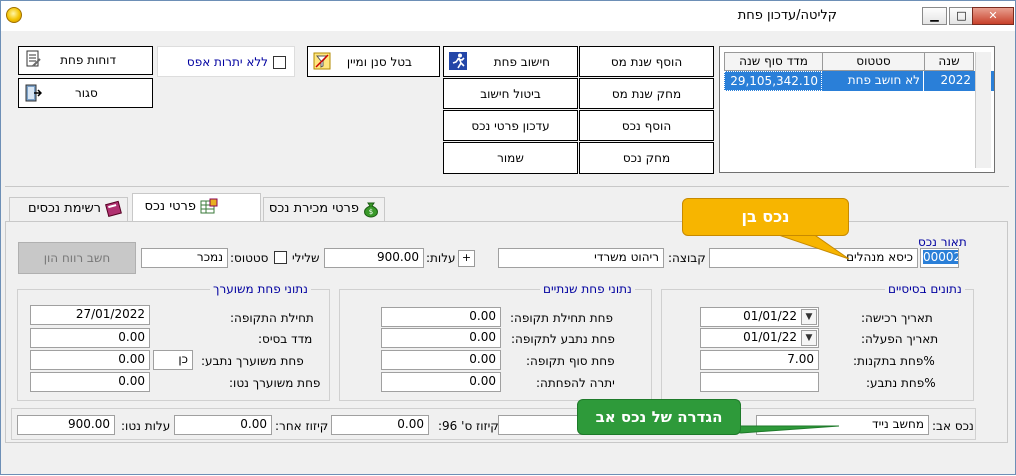 This screenshot has width=1016, height=476. What do you see at coordinates (765, 217) in the screenshot?
I see `child-asset-callout: נכס בן` at bounding box center [765, 217].